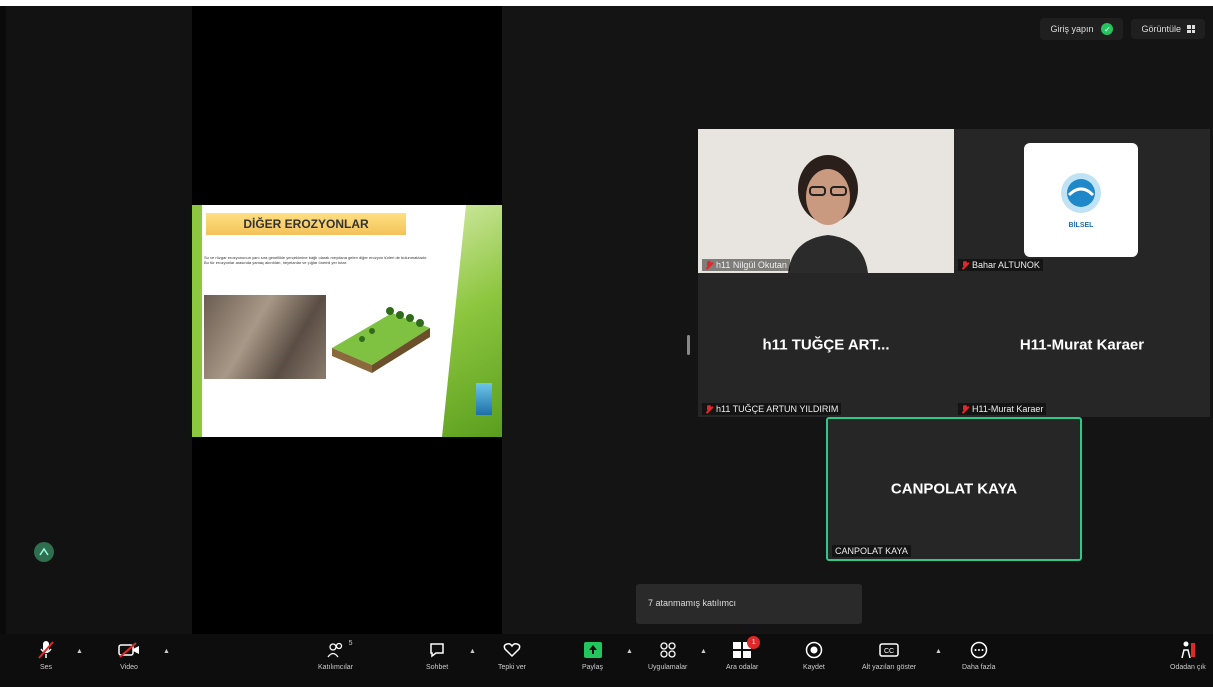 The height and width of the screenshot is (687, 1213). Describe the element at coordinates (668, 650) in the screenshot. I see `apps-icon` at that location.